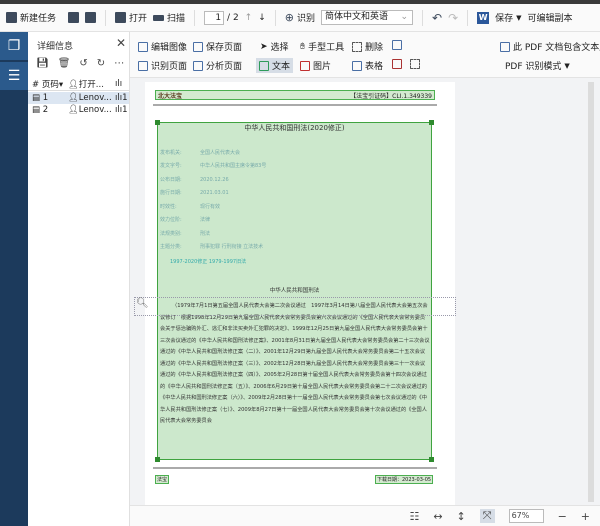  I want to click on column-header: # 页码▾, so click(48, 84).